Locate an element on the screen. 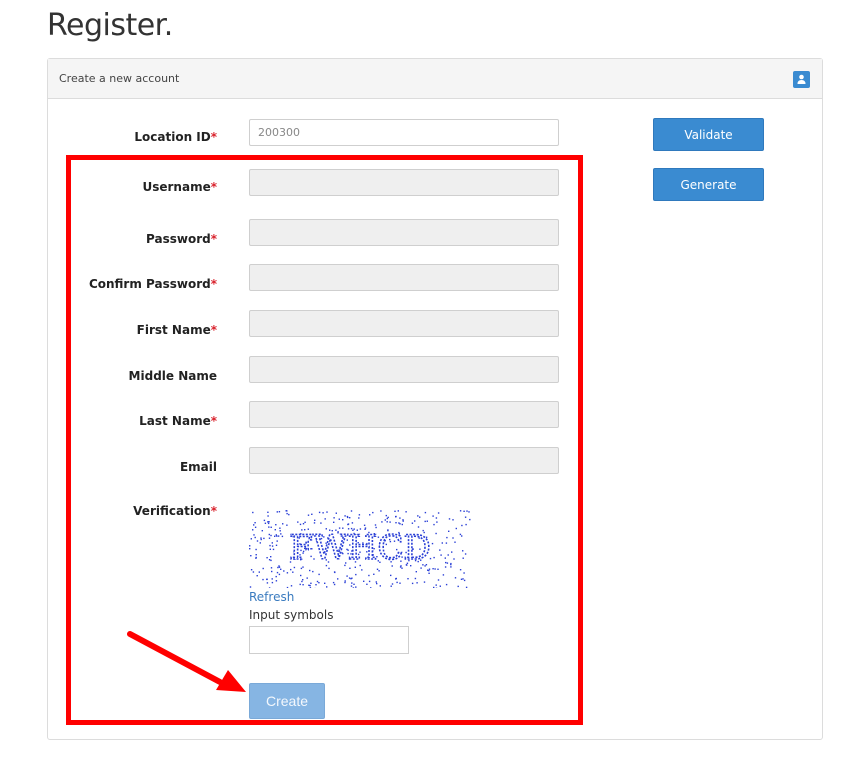 This screenshot has width=852, height=766. confirm-password-input is located at coordinates (404, 277).